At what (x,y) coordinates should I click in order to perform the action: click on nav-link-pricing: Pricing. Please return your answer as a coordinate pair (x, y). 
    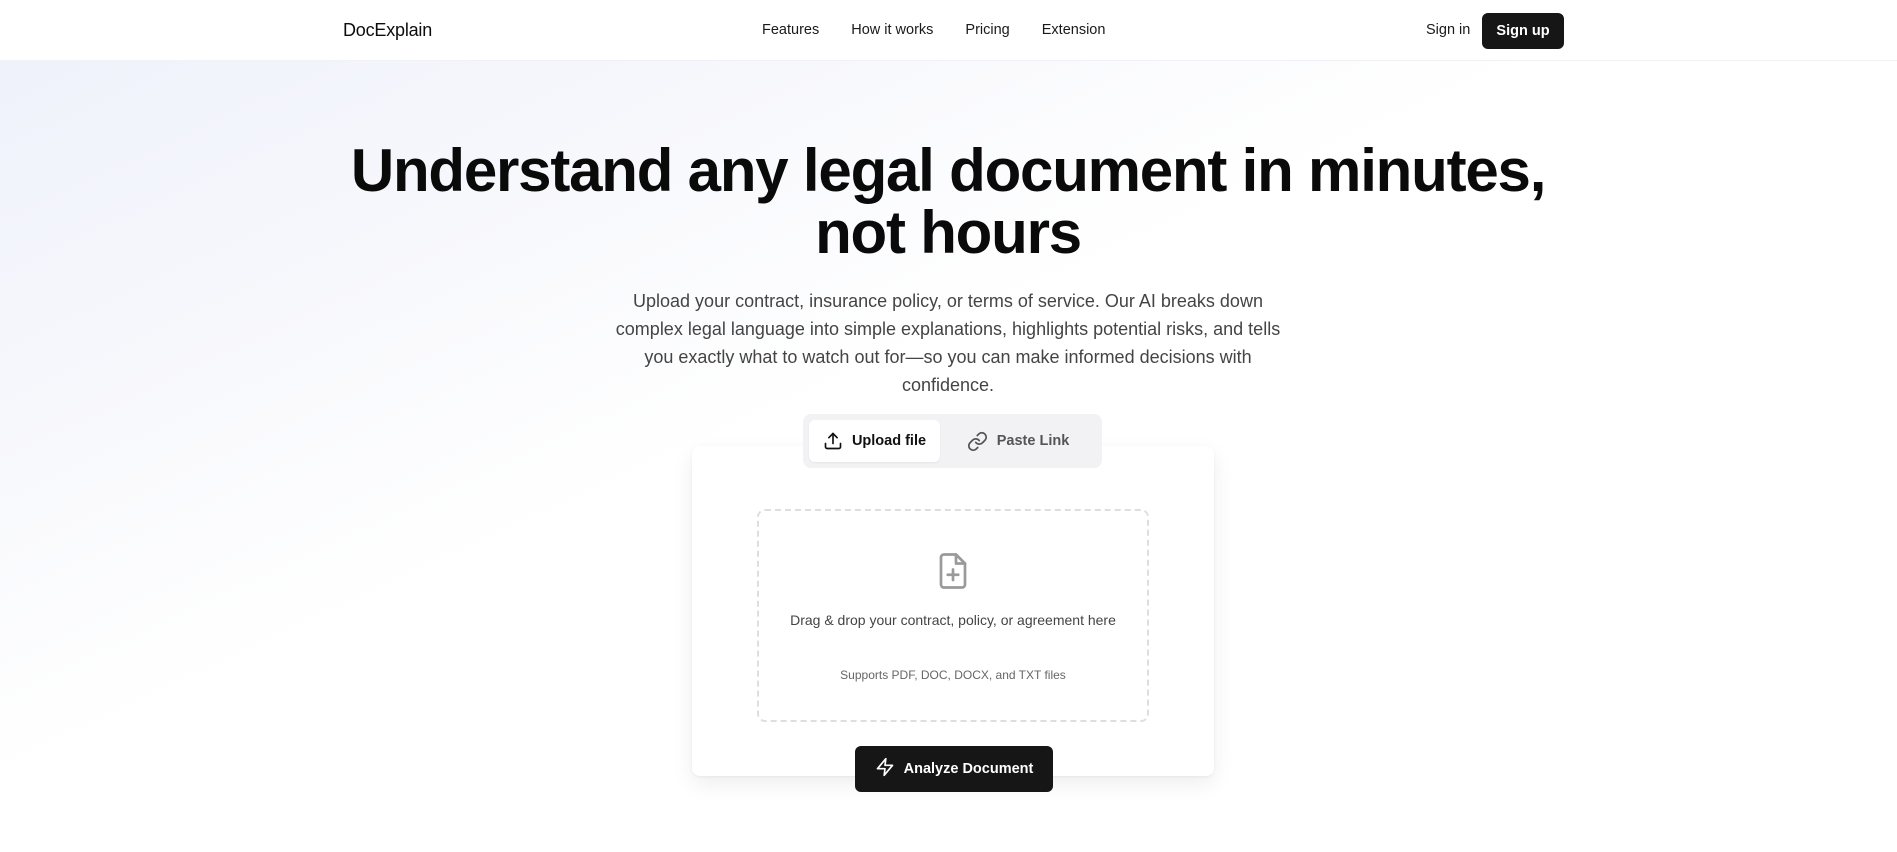
    Looking at the image, I should click on (987, 30).